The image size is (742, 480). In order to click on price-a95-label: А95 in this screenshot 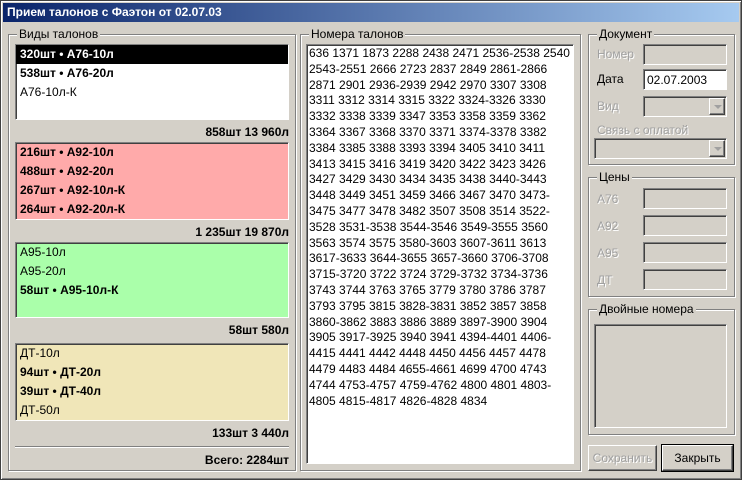, I will do `click(608, 253)`.